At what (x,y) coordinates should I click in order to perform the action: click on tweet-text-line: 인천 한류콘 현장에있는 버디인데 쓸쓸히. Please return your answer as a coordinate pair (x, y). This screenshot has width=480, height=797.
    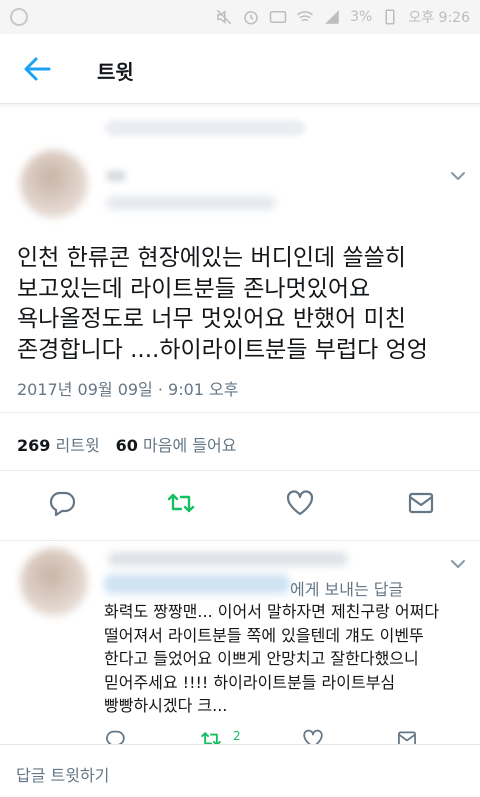
    Looking at the image, I should click on (211, 258).